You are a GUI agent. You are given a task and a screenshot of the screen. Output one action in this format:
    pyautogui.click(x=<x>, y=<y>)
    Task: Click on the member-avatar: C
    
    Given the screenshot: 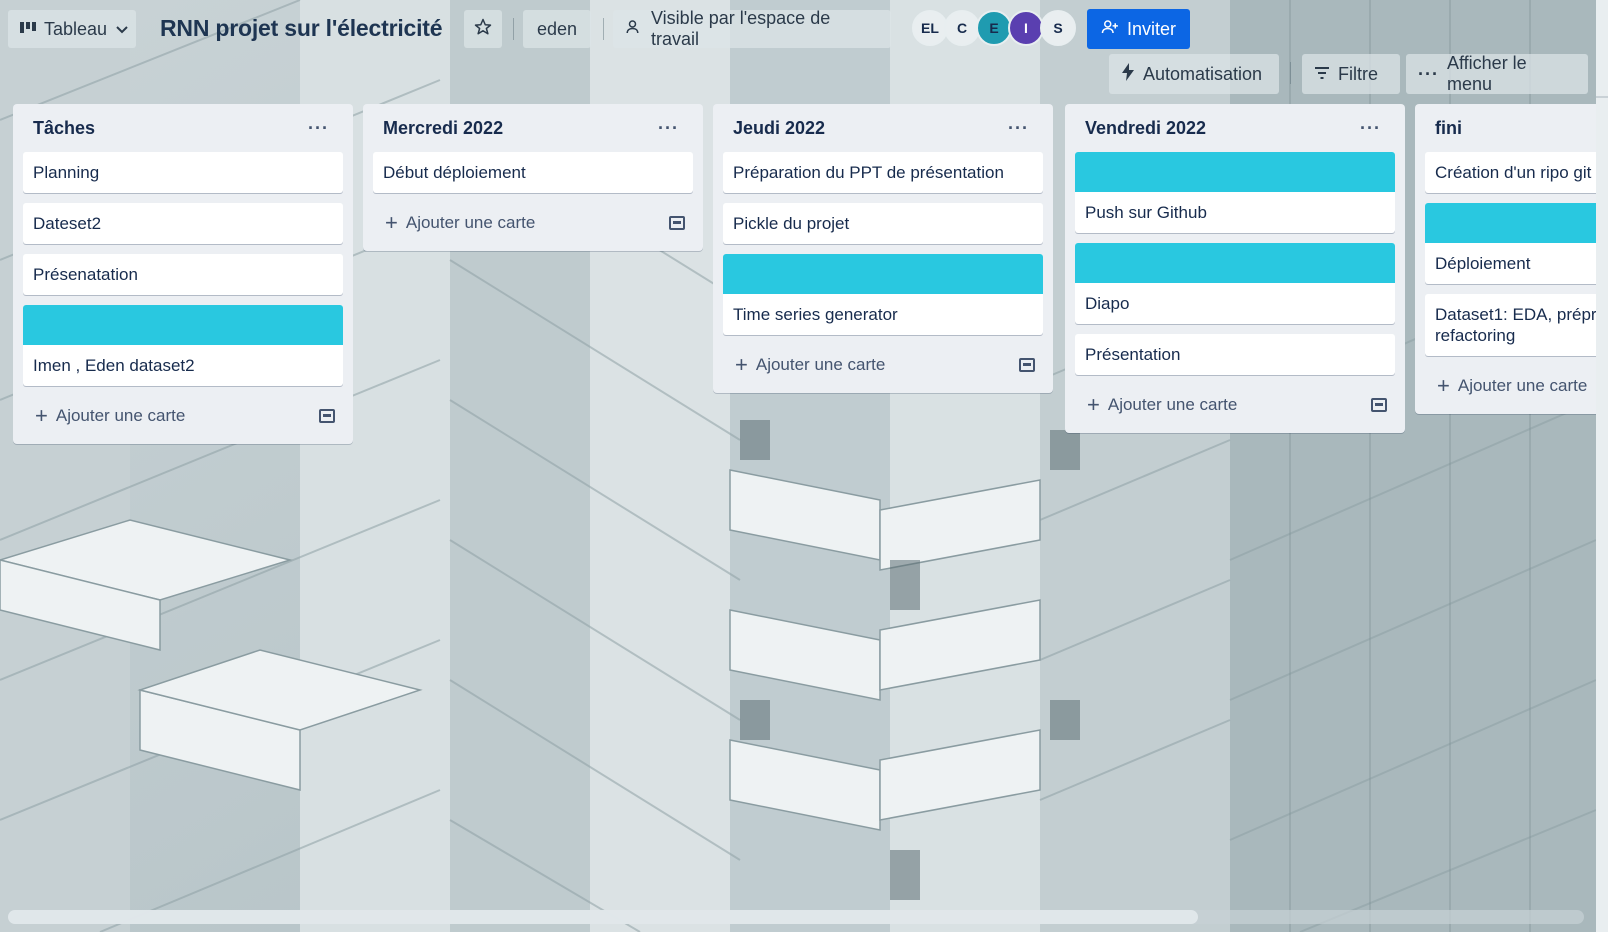 What is the action you would take?
    pyautogui.click(x=962, y=28)
    